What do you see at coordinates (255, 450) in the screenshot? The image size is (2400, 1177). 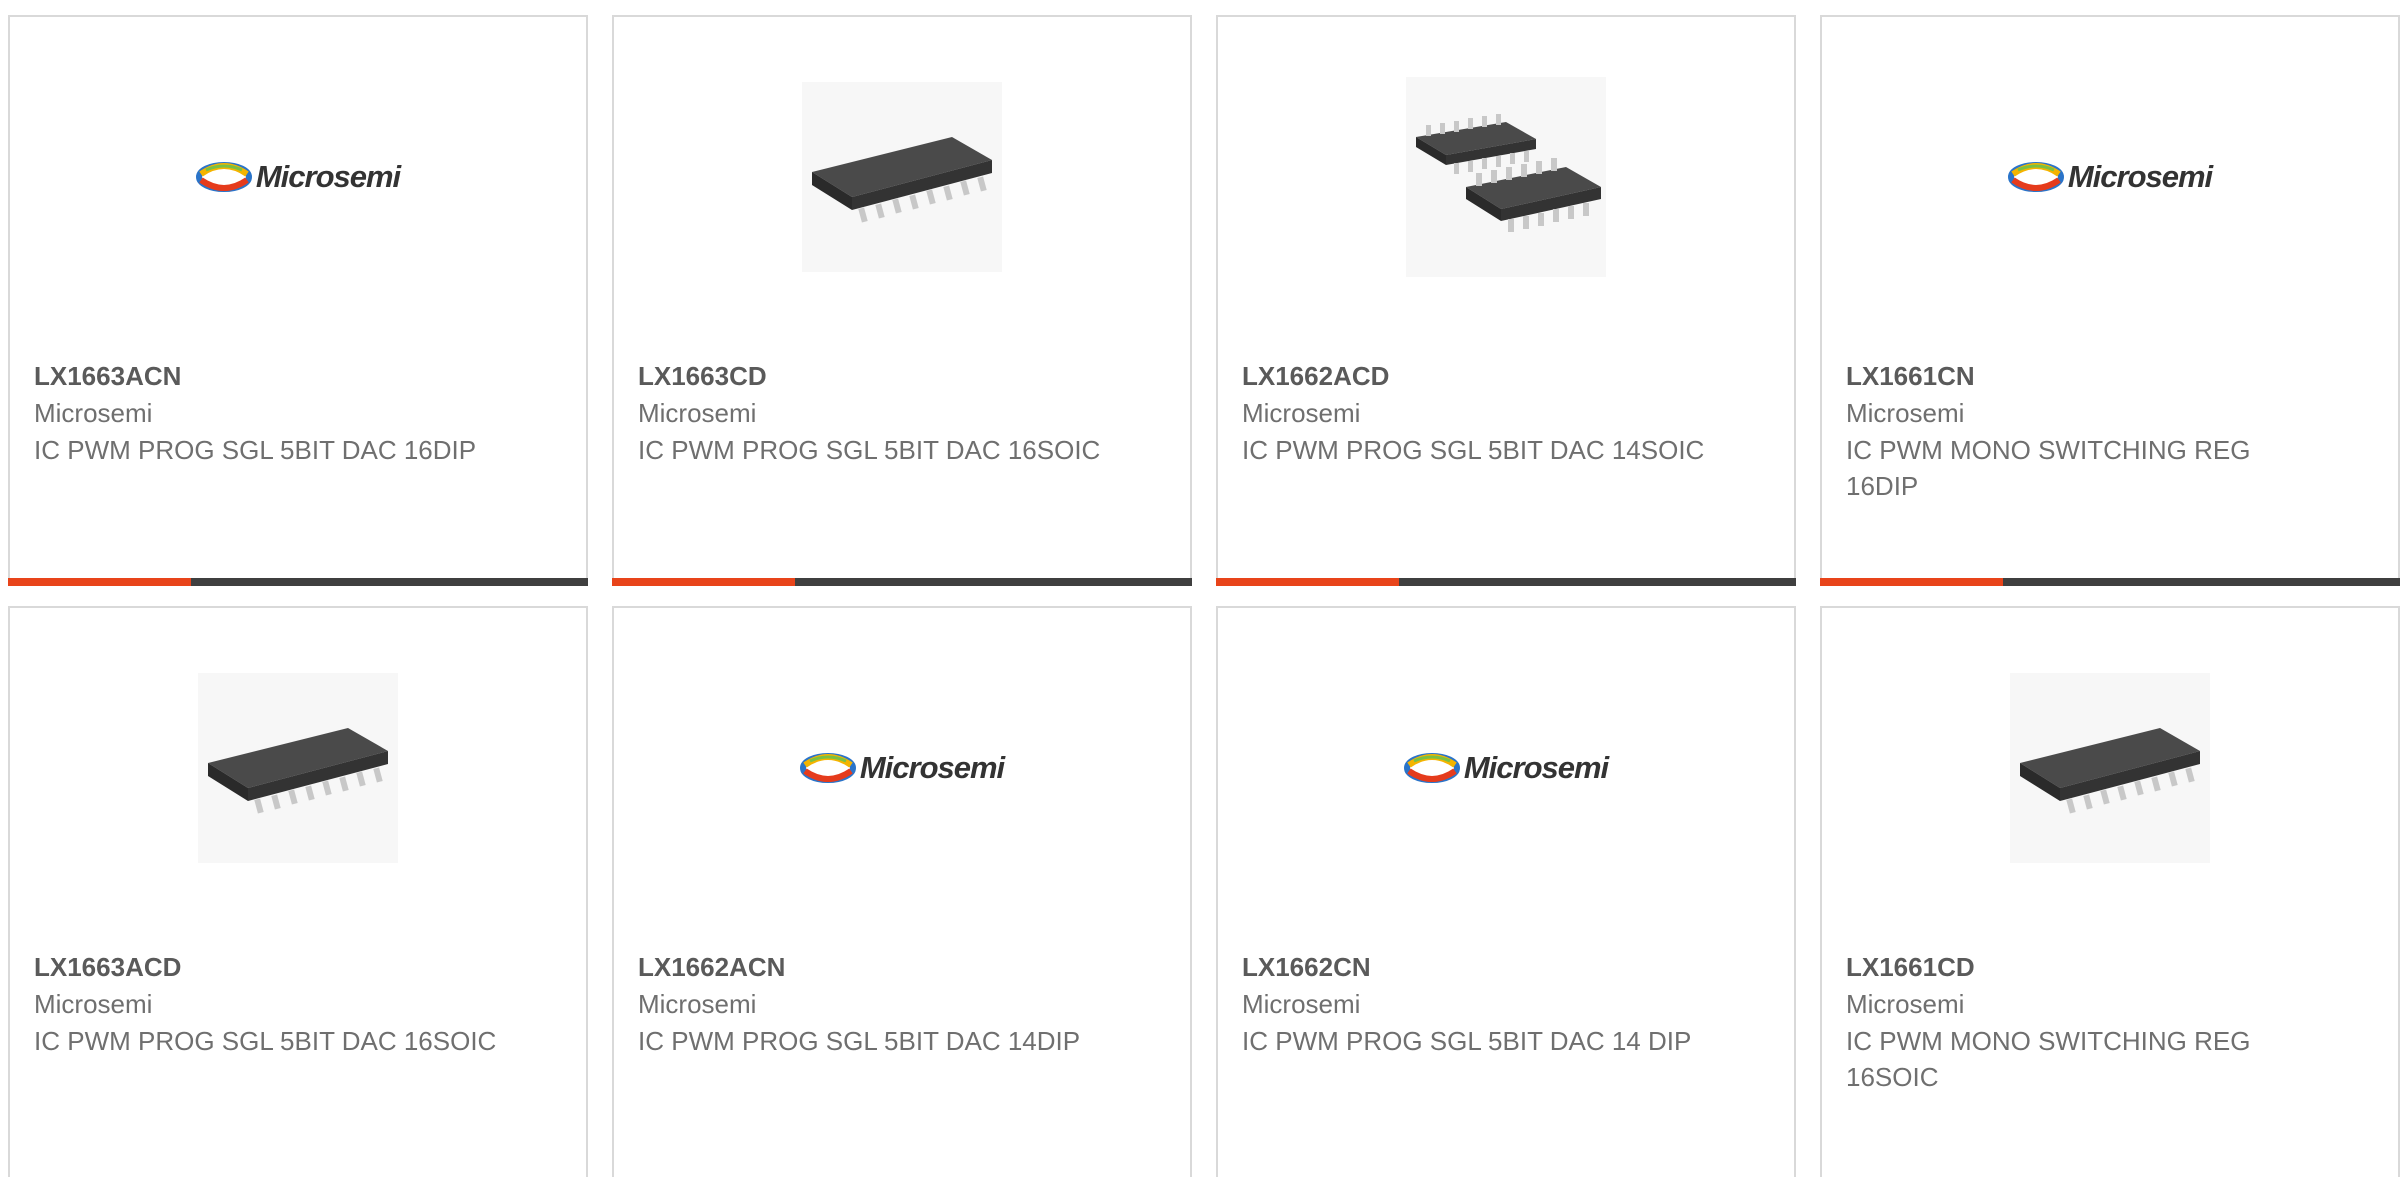 I see `product-description: IC PWM PROG SGL 5BIT DAC 16DIP` at bounding box center [255, 450].